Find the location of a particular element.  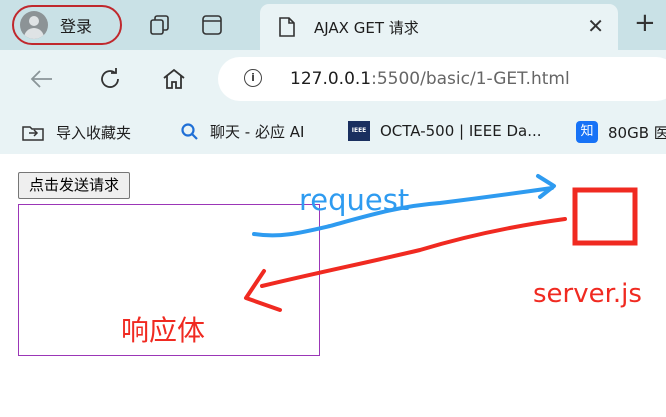

bookmark-import-favorites: 导入收藏夹 is located at coordinates (75, 132).